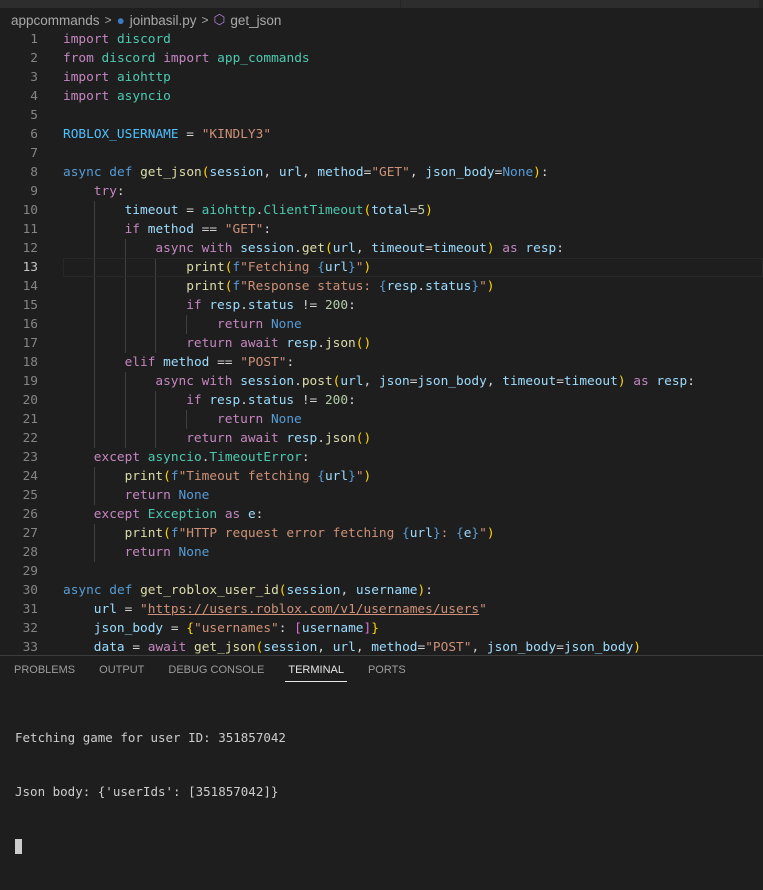 This screenshot has width=763, height=890. What do you see at coordinates (381, 400) in the screenshot?
I see `code-line: 20 if resp. status != 200:` at bounding box center [381, 400].